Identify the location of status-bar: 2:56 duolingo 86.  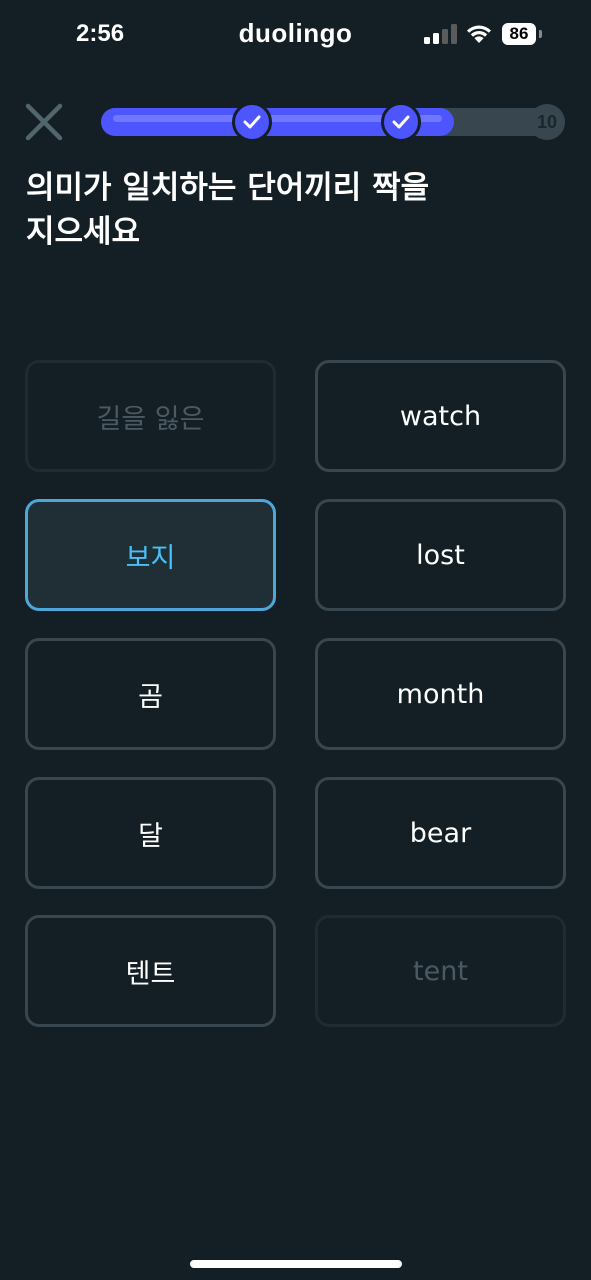
(295, 36).